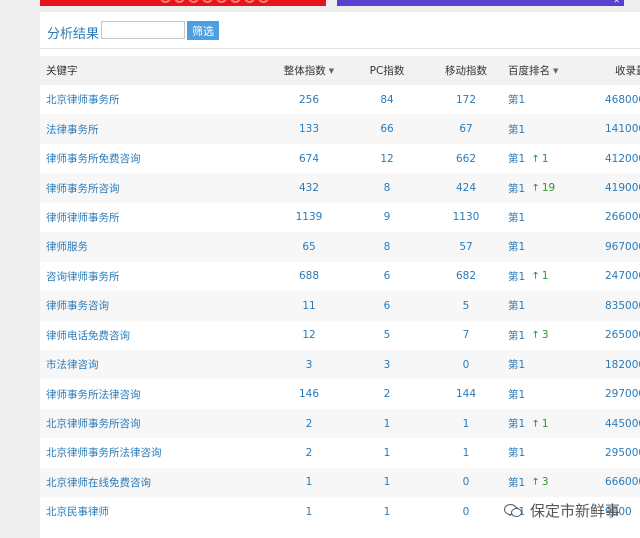  I want to click on indexed-count: 297000, so click(622, 394).